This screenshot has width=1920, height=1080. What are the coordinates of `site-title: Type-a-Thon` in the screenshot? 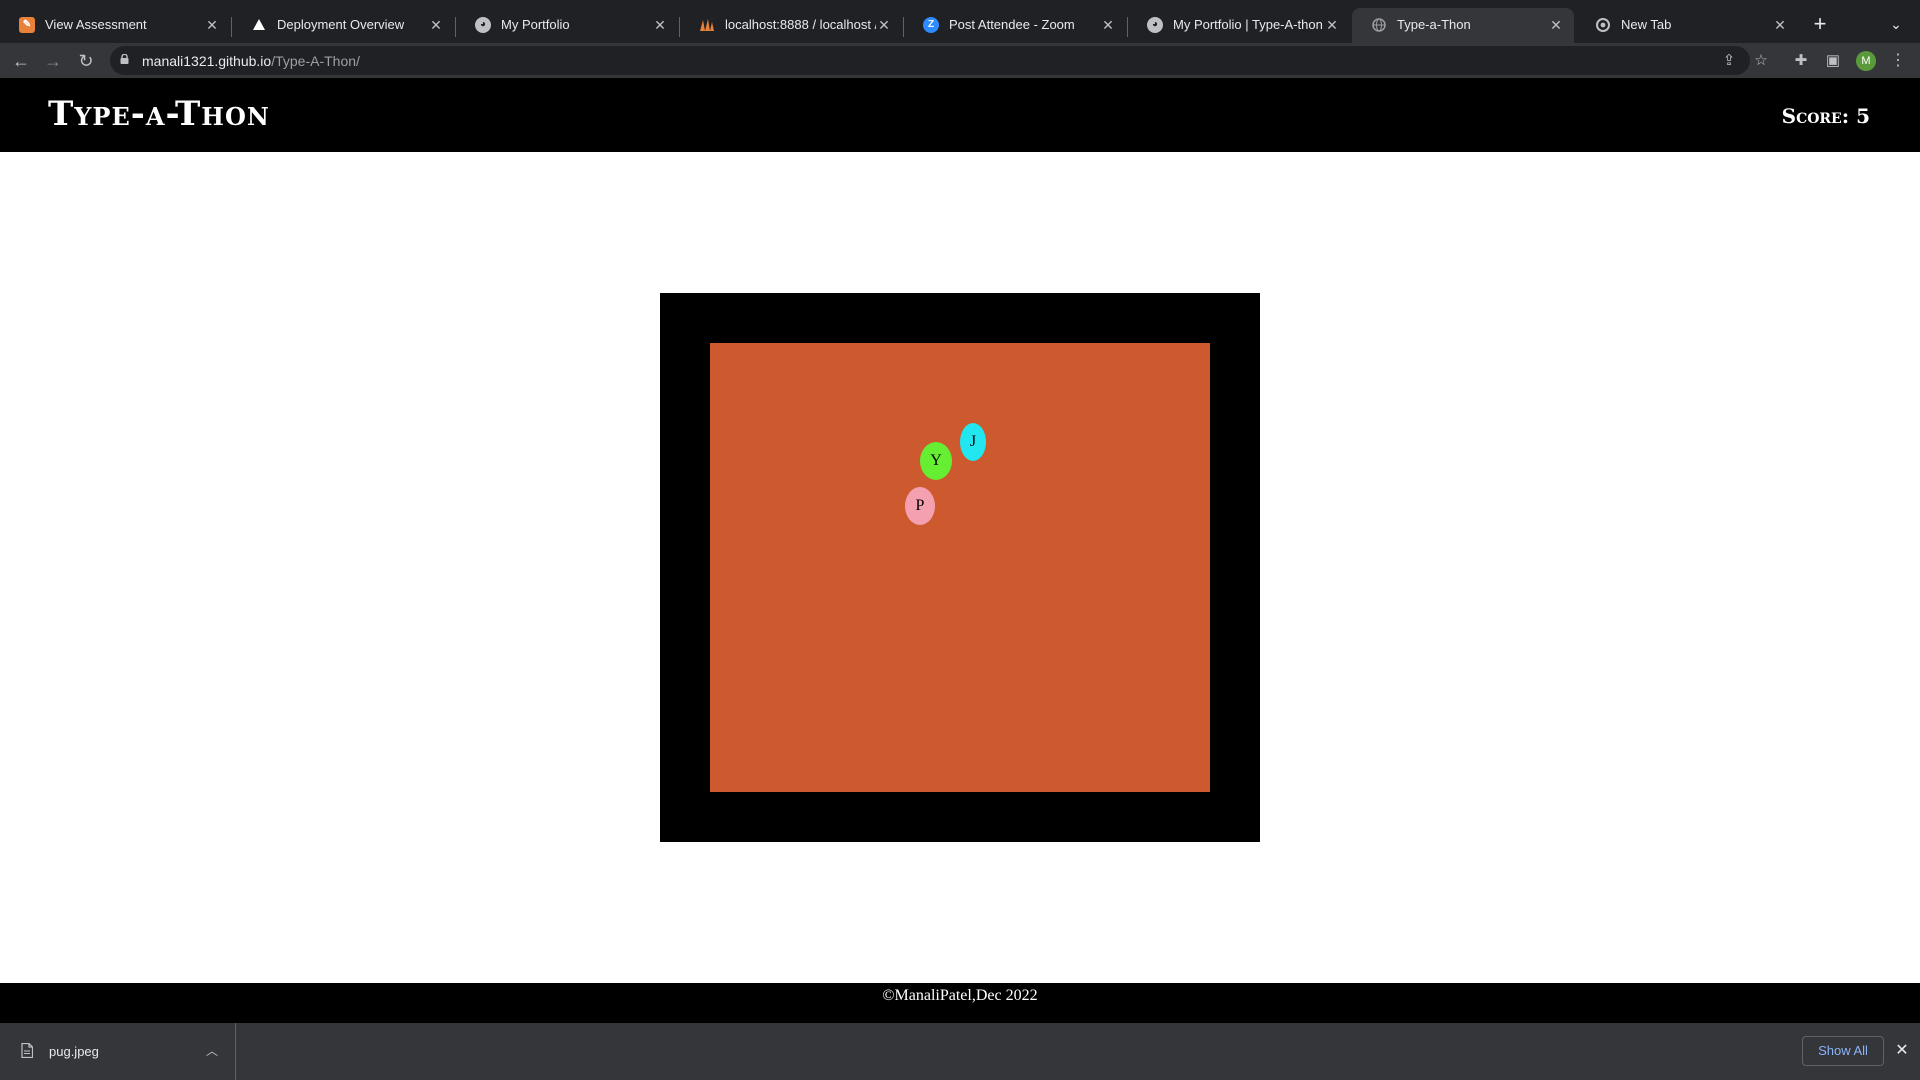 It's located at (159, 114).